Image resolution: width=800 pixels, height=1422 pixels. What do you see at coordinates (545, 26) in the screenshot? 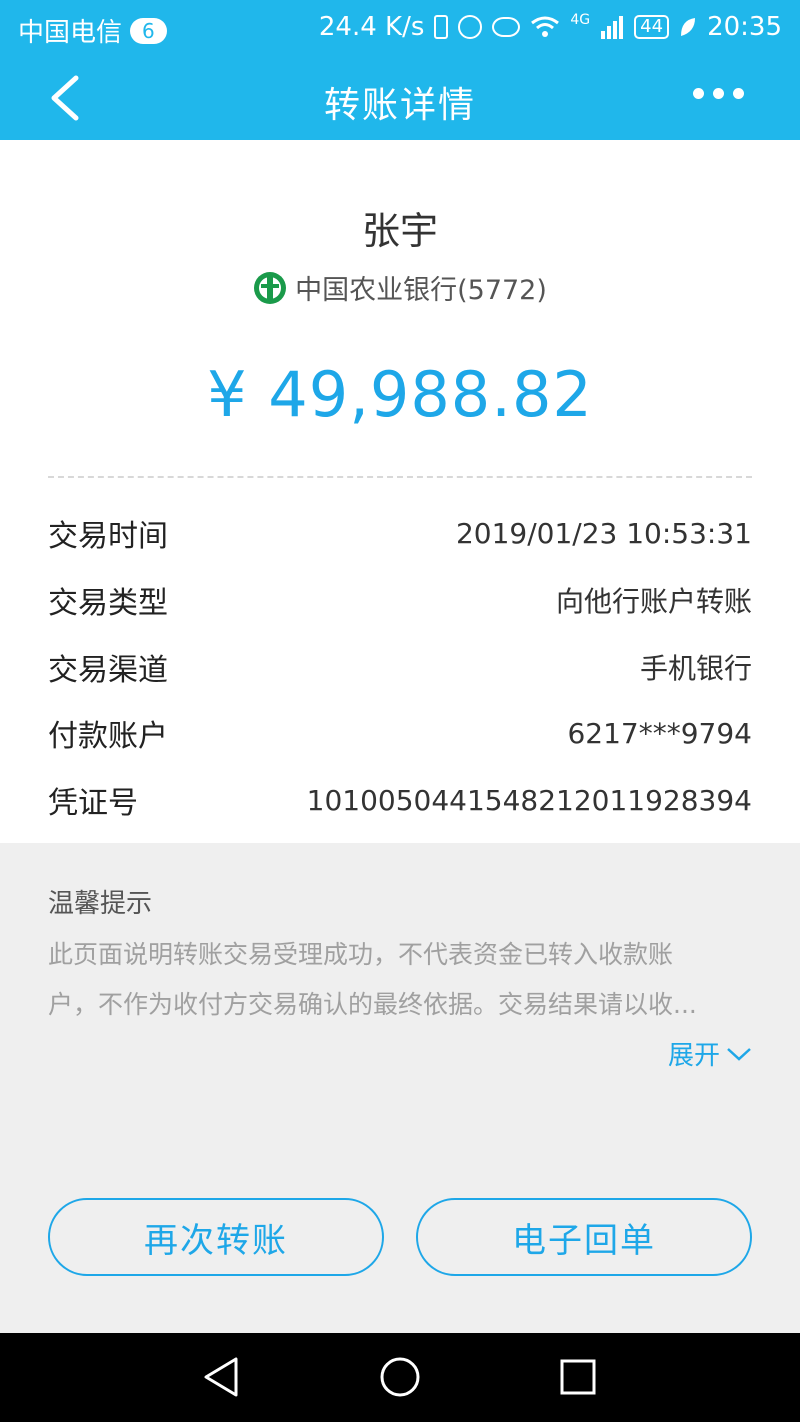
I see `wifi-icon` at bounding box center [545, 26].